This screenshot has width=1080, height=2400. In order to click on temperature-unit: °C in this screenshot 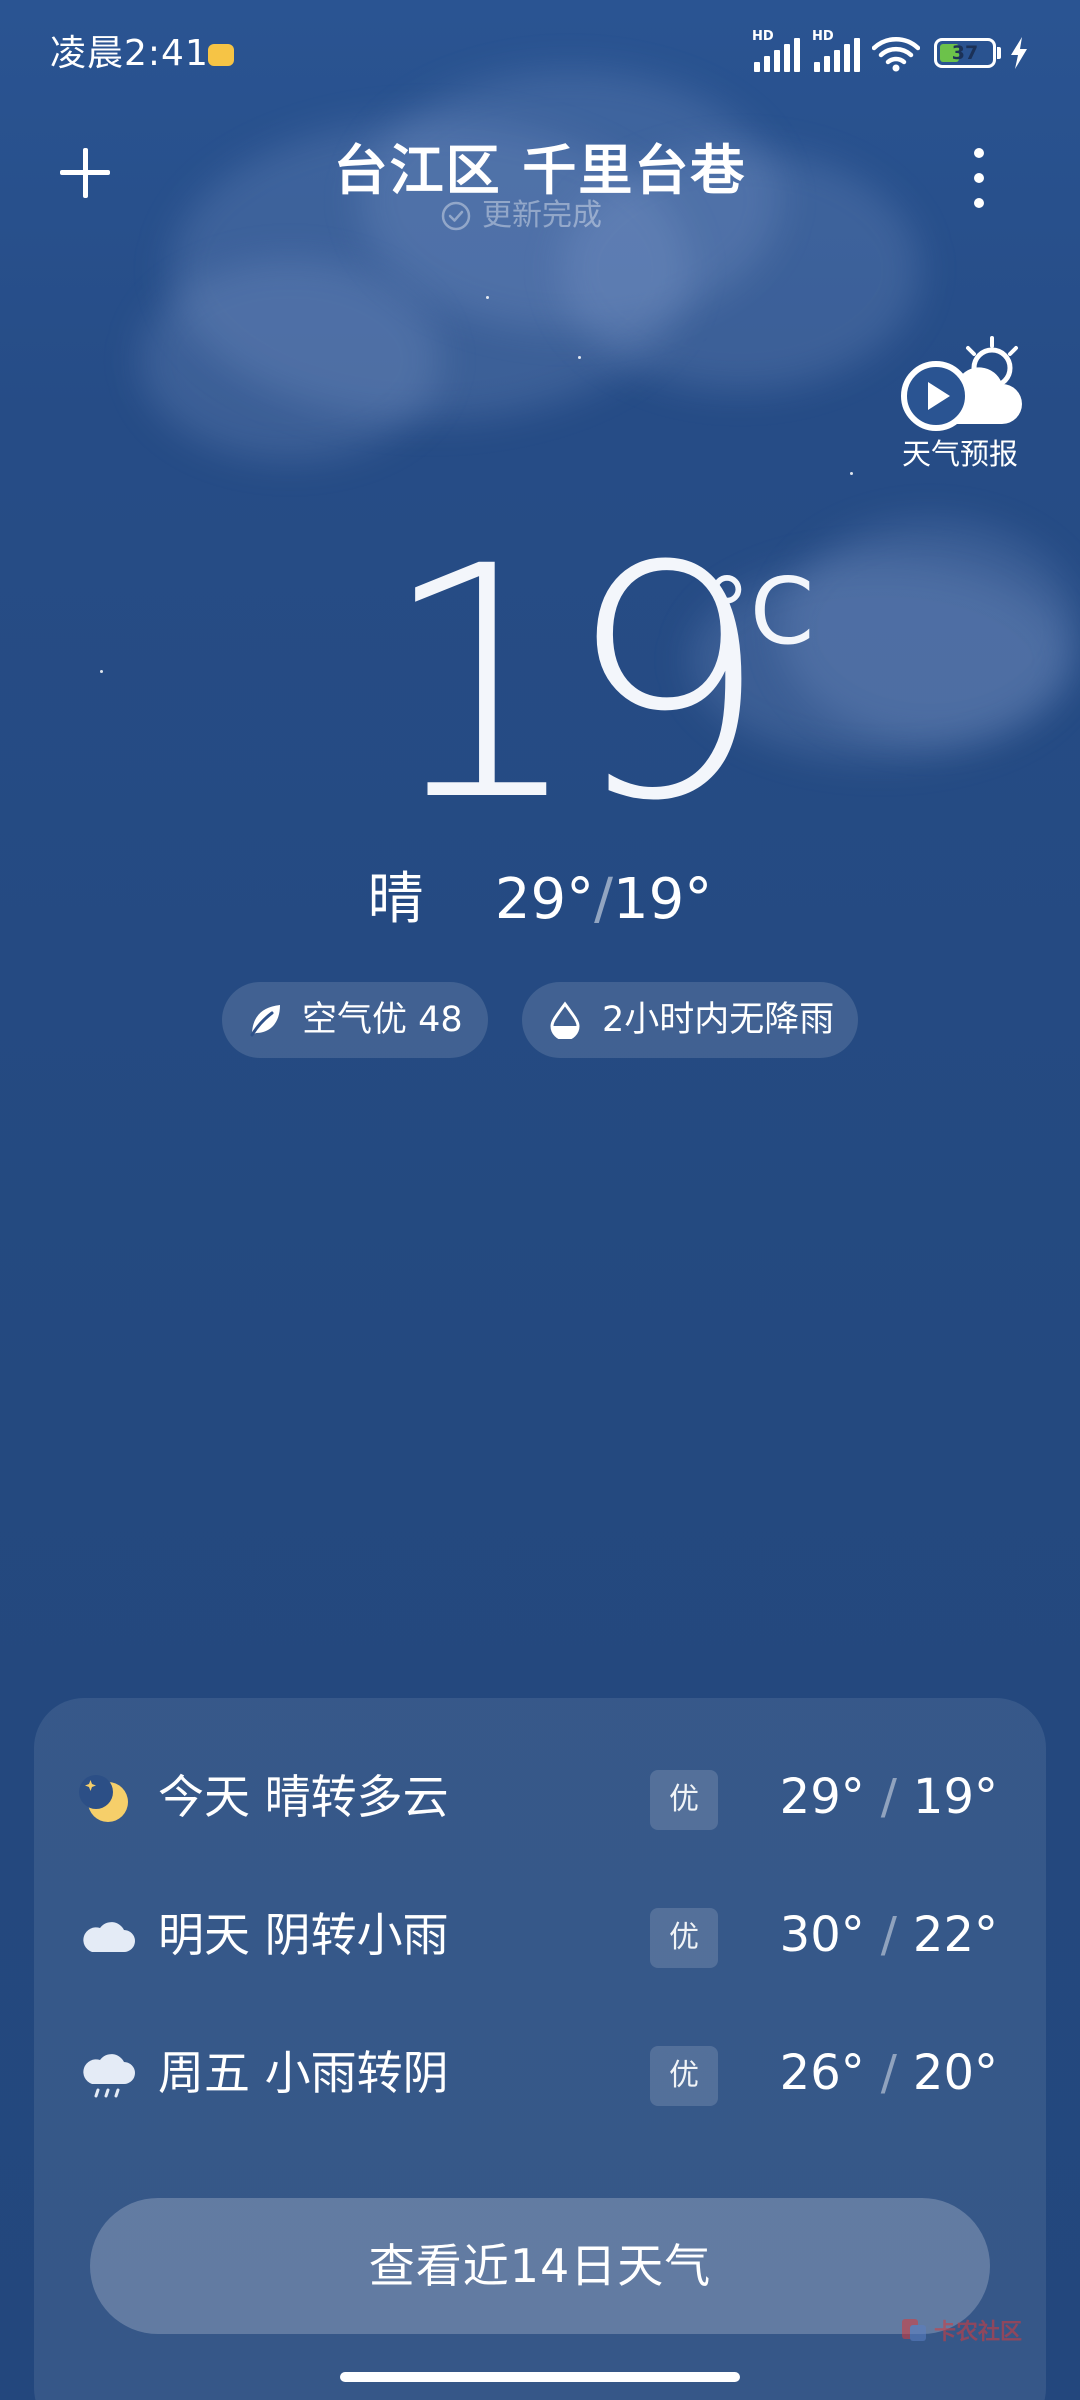, I will do `click(759, 611)`.